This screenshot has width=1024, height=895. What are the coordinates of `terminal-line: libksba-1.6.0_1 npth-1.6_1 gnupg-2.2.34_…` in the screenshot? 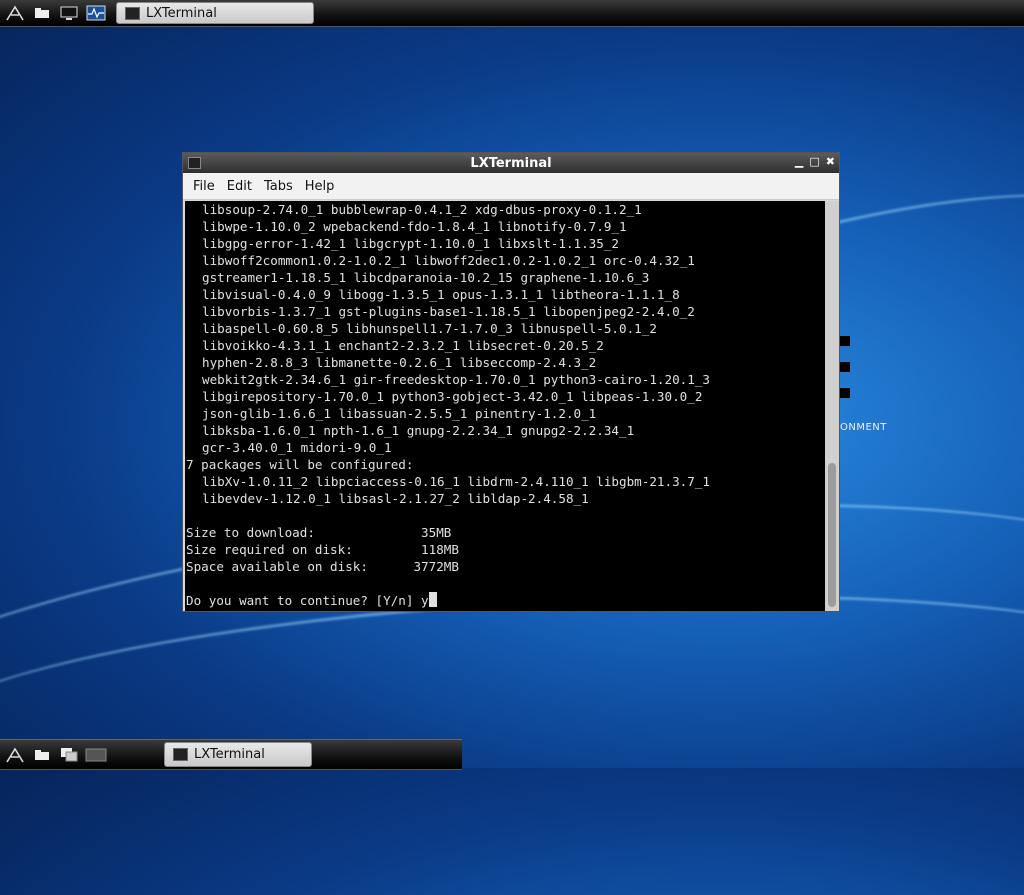 It's located at (418, 430).